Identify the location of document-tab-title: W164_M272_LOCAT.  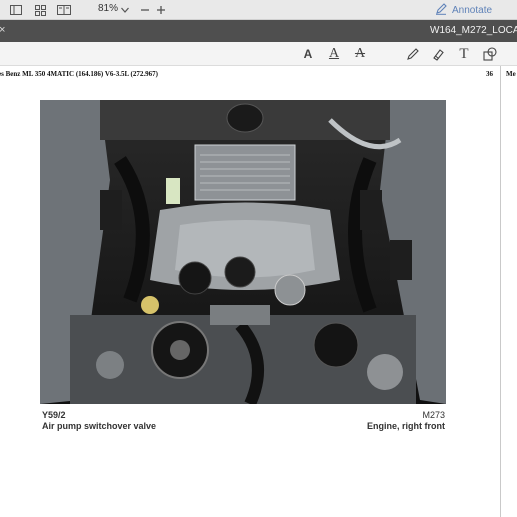
(473, 30).